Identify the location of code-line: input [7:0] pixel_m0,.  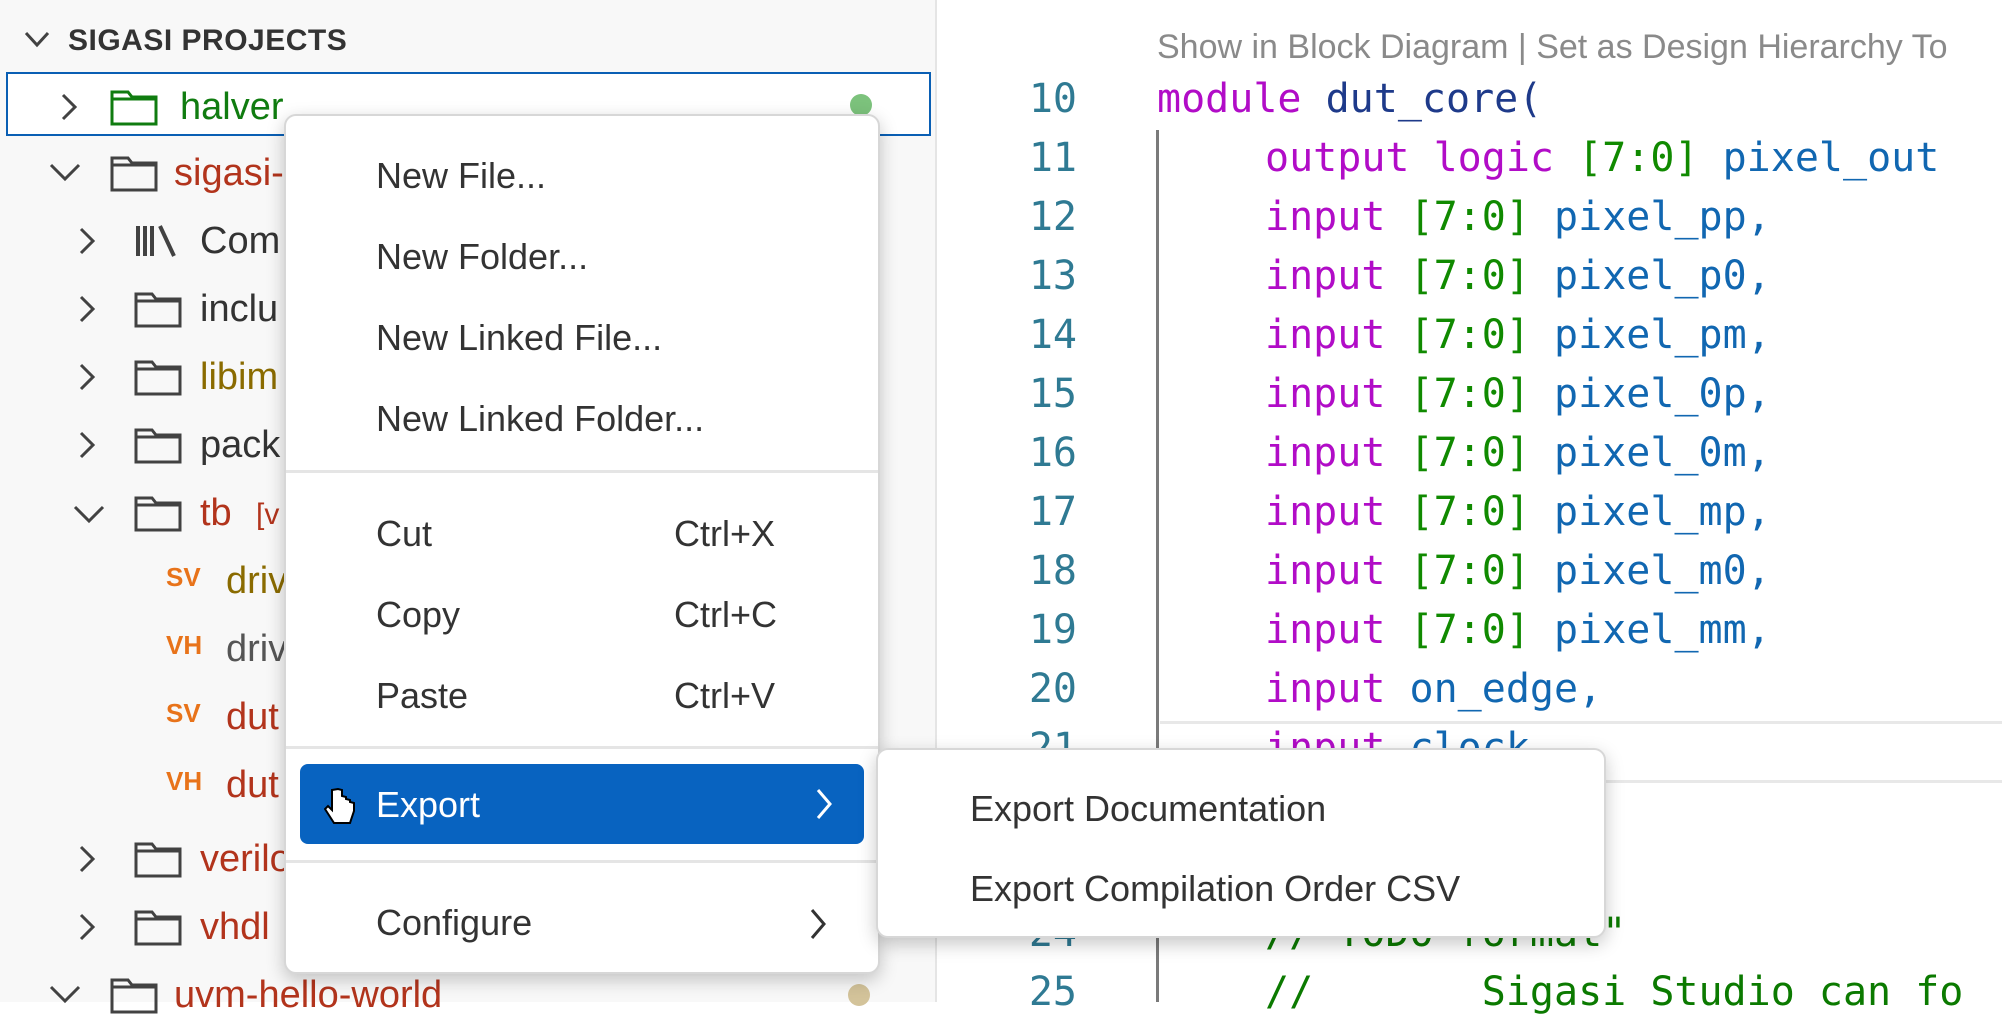
(1518, 571).